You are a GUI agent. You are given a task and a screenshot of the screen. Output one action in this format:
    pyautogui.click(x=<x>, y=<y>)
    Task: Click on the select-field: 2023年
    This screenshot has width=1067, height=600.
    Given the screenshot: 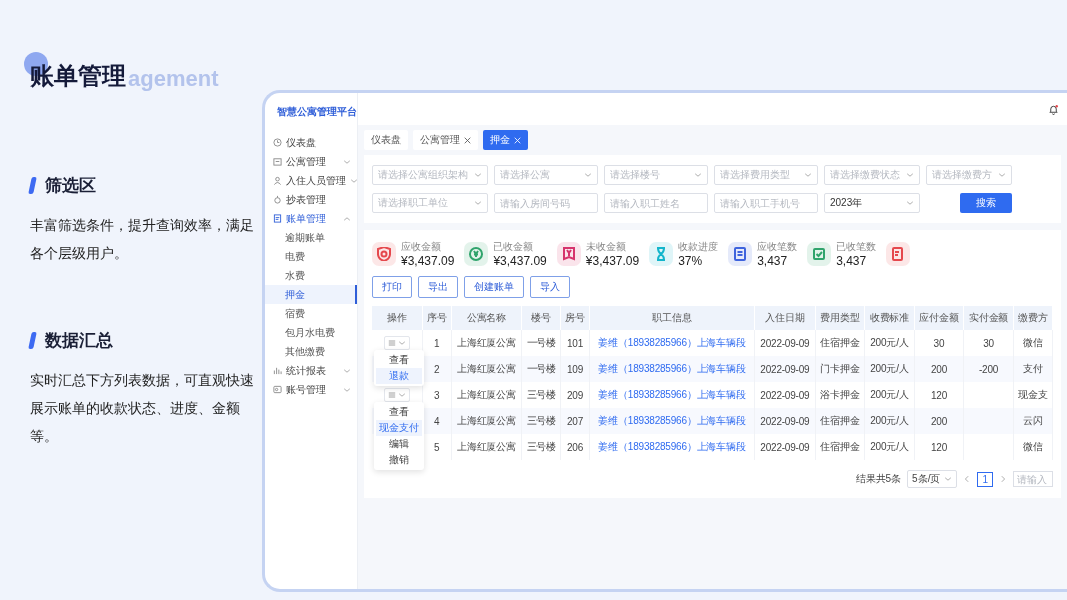 What is the action you would take?
    pyautogui.click(x=872, y=203)
    